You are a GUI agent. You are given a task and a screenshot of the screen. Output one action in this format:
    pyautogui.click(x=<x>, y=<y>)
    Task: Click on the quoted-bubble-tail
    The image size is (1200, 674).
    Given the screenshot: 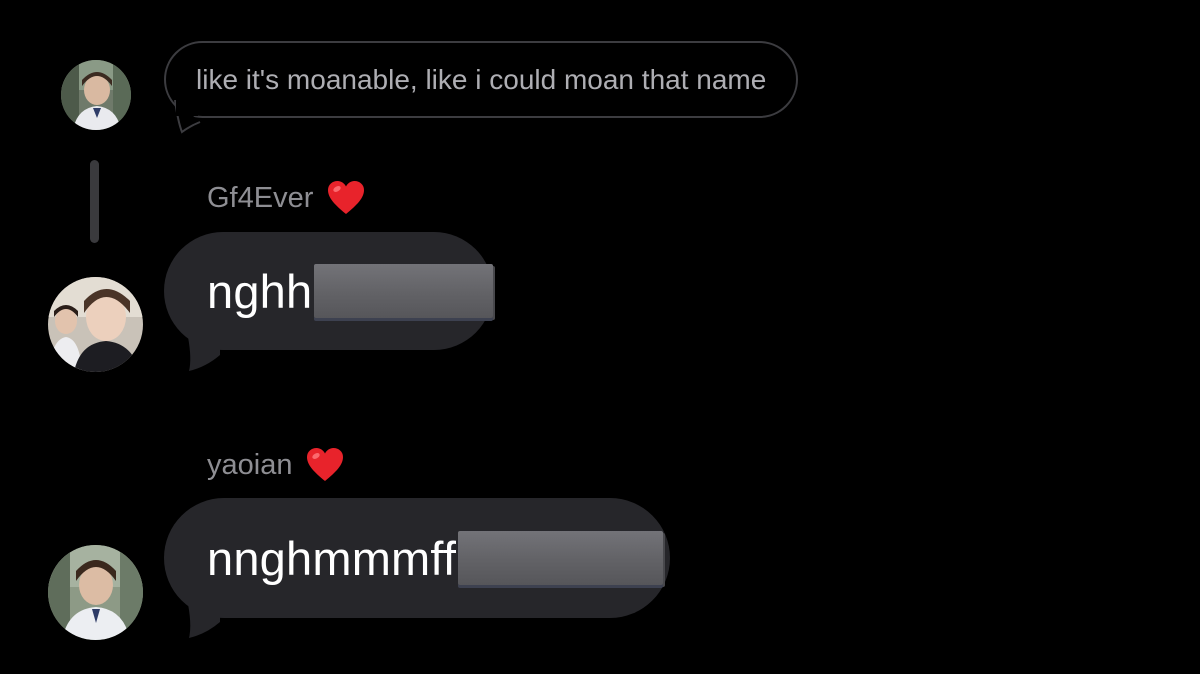 What is the action you would take?
    pyautogui.click(x=187, y=117)
    